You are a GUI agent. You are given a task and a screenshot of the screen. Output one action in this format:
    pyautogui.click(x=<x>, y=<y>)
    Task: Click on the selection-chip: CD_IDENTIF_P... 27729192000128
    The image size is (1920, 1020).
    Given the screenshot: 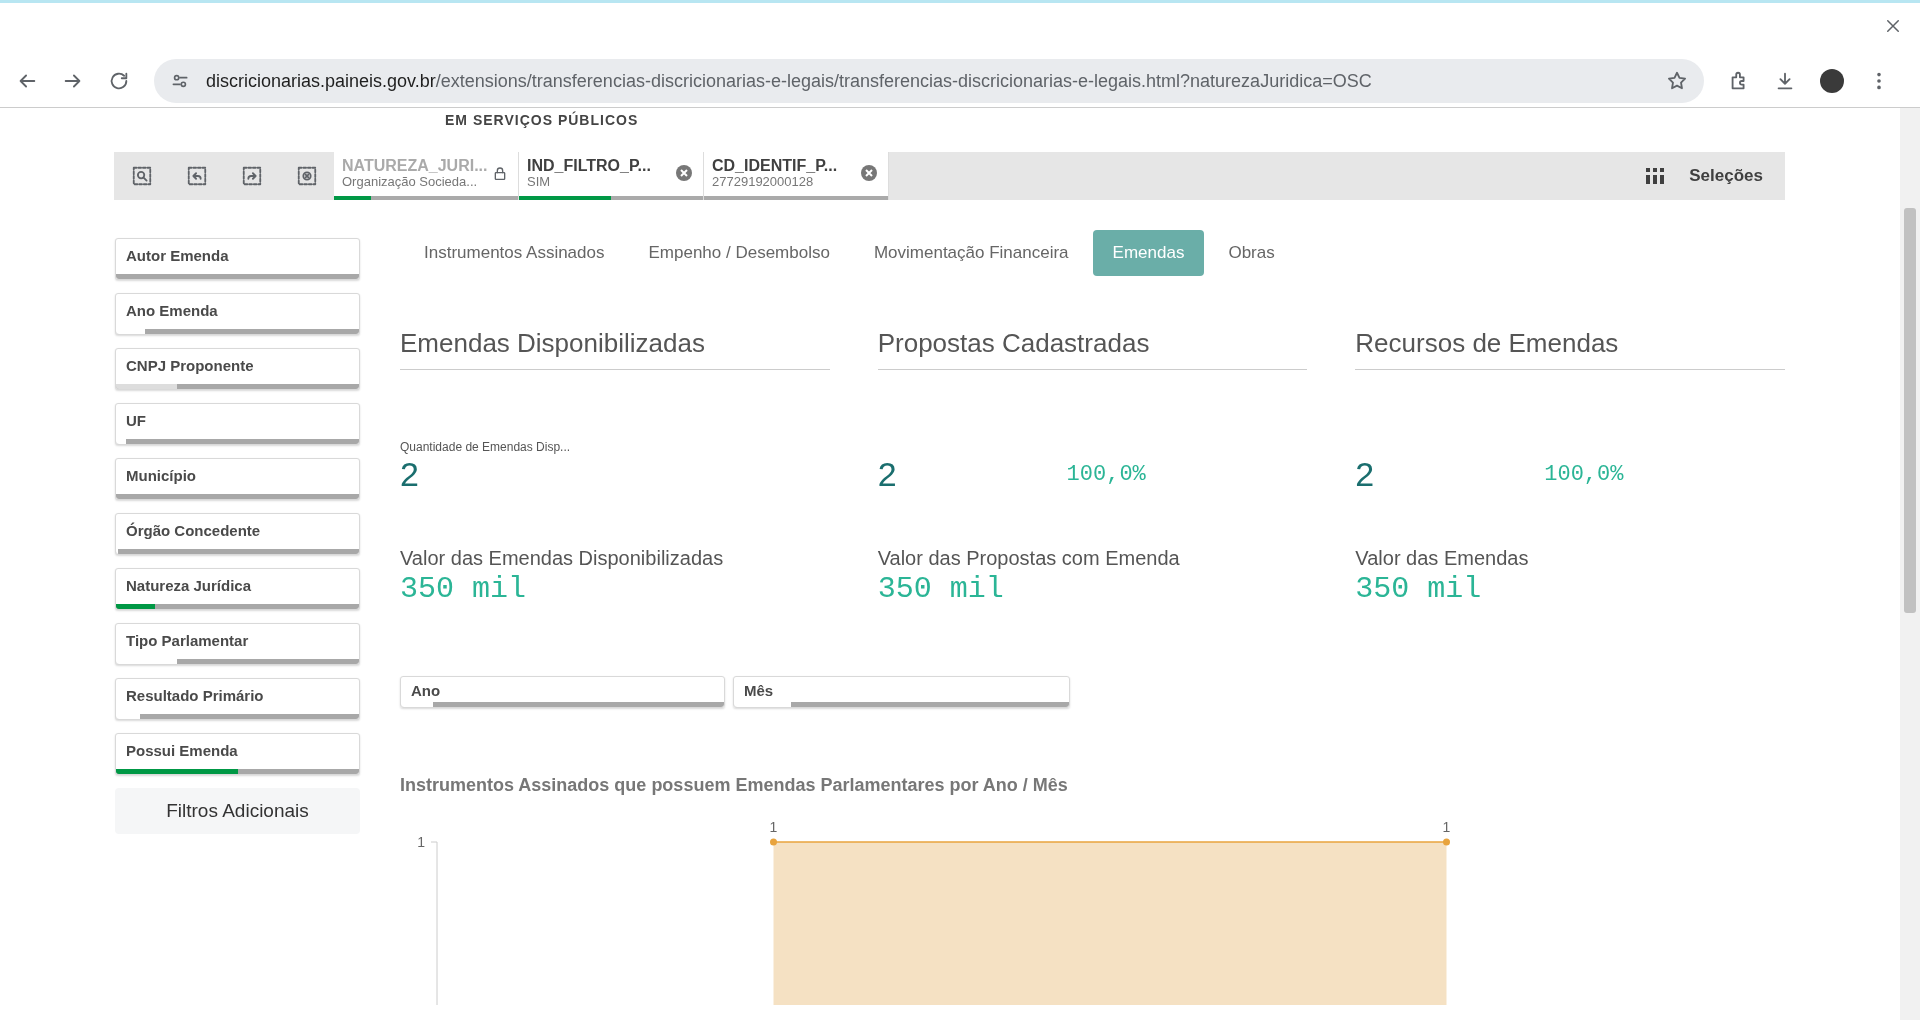 What is the action you would take?
    pyautogui.click(x=796, y=176)
    